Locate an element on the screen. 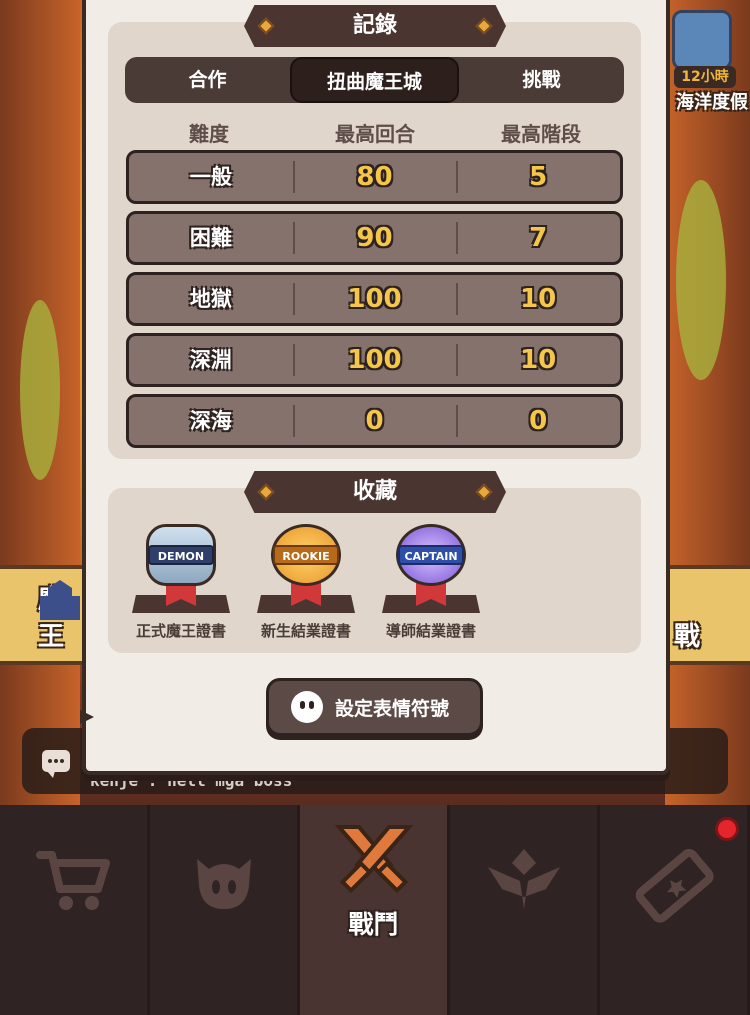  record-row-normal: 一般 80 5 is located at coordinates (374, 177).